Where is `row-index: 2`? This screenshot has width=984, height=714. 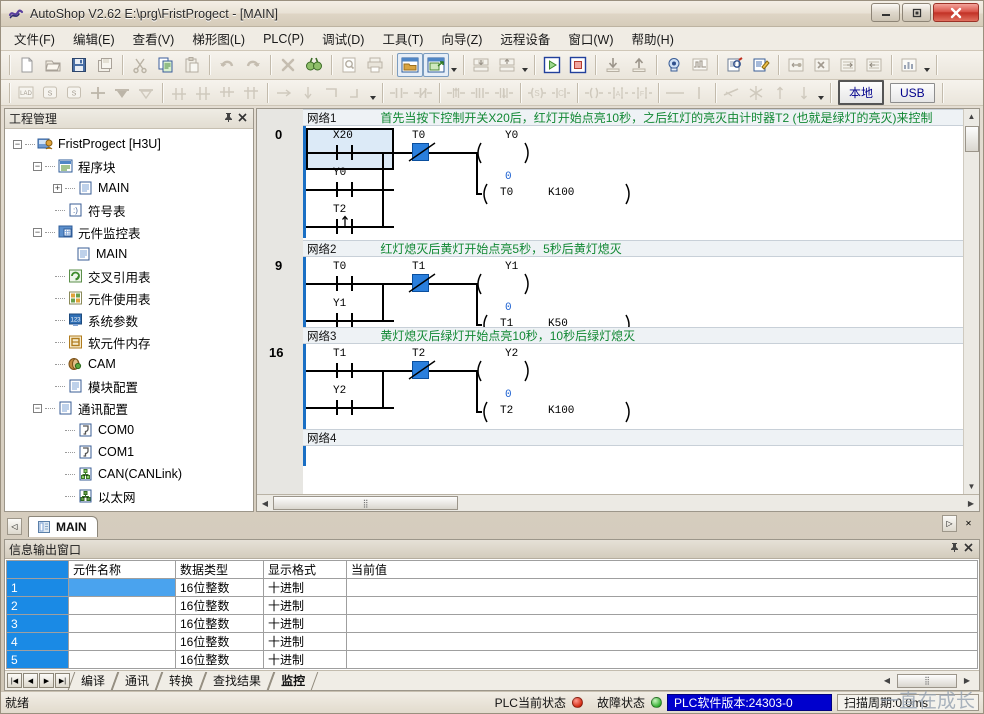 row-index: 2 is located at coordinates (37, 605).